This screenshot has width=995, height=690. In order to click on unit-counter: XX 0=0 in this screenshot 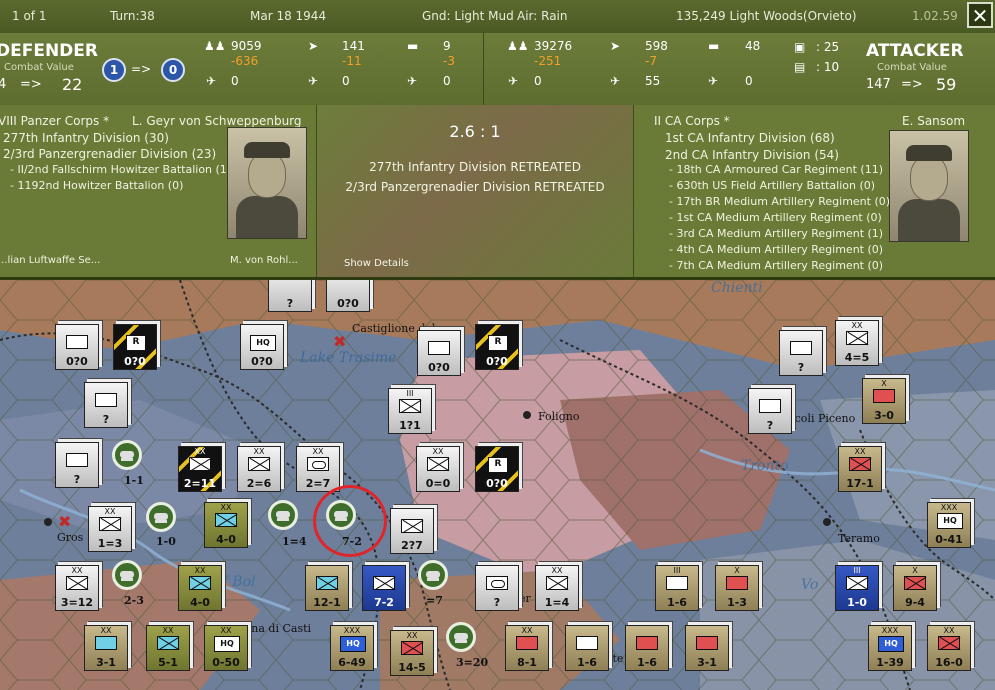, I will do `click(438, 469)`.